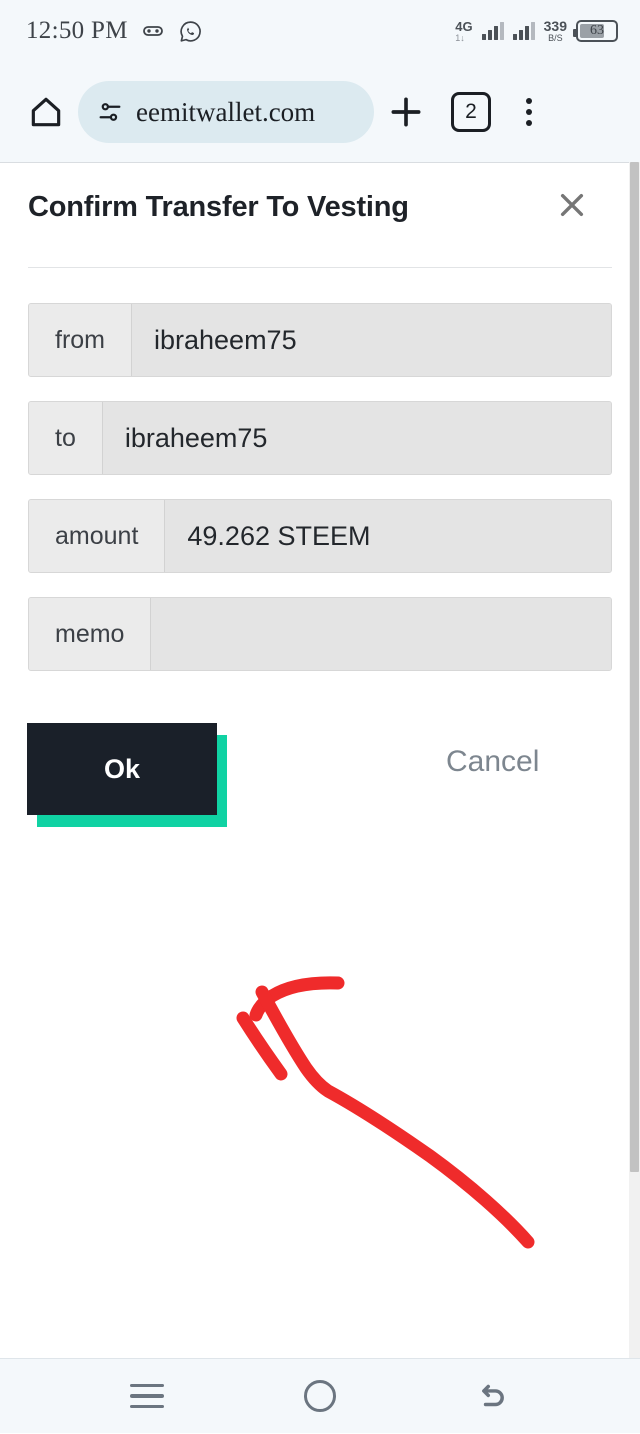  I want to click on field-row-to: to ibraheem75, so click(320, 438).